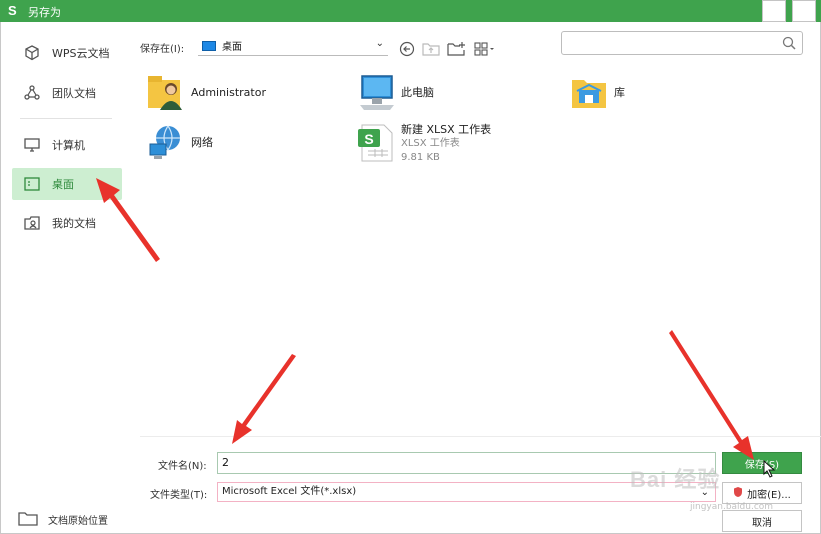 This screenshot has height=534, width=821. What do you see at coordinates (32, 184) in the screenshot?
I see `desktop-icon` at bounding box center [32, 184].